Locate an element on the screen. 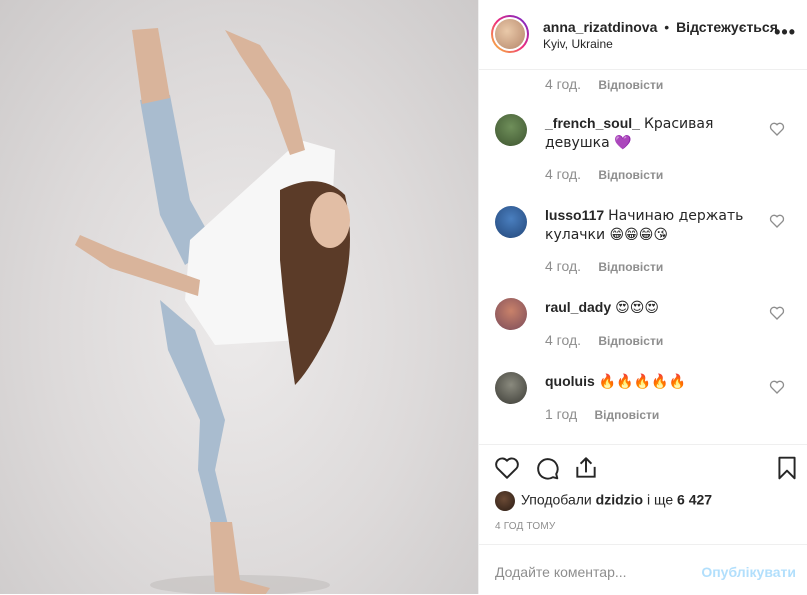 The image size is (807, 595). comment-text: quoluis 🔥🔥🔥🔥🔥 is located at coordinates (652, 381).